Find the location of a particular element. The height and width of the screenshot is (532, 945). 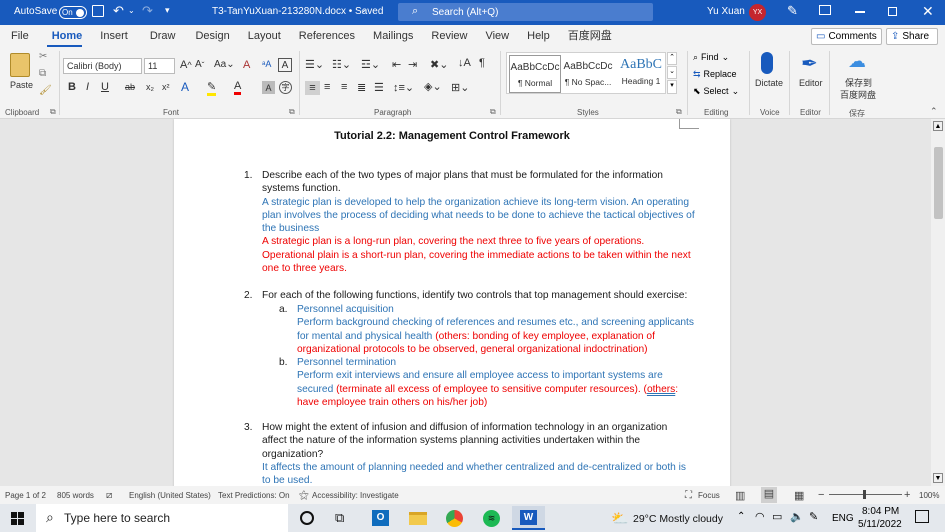

tab-help: Help is located at coordinates (538, 36).